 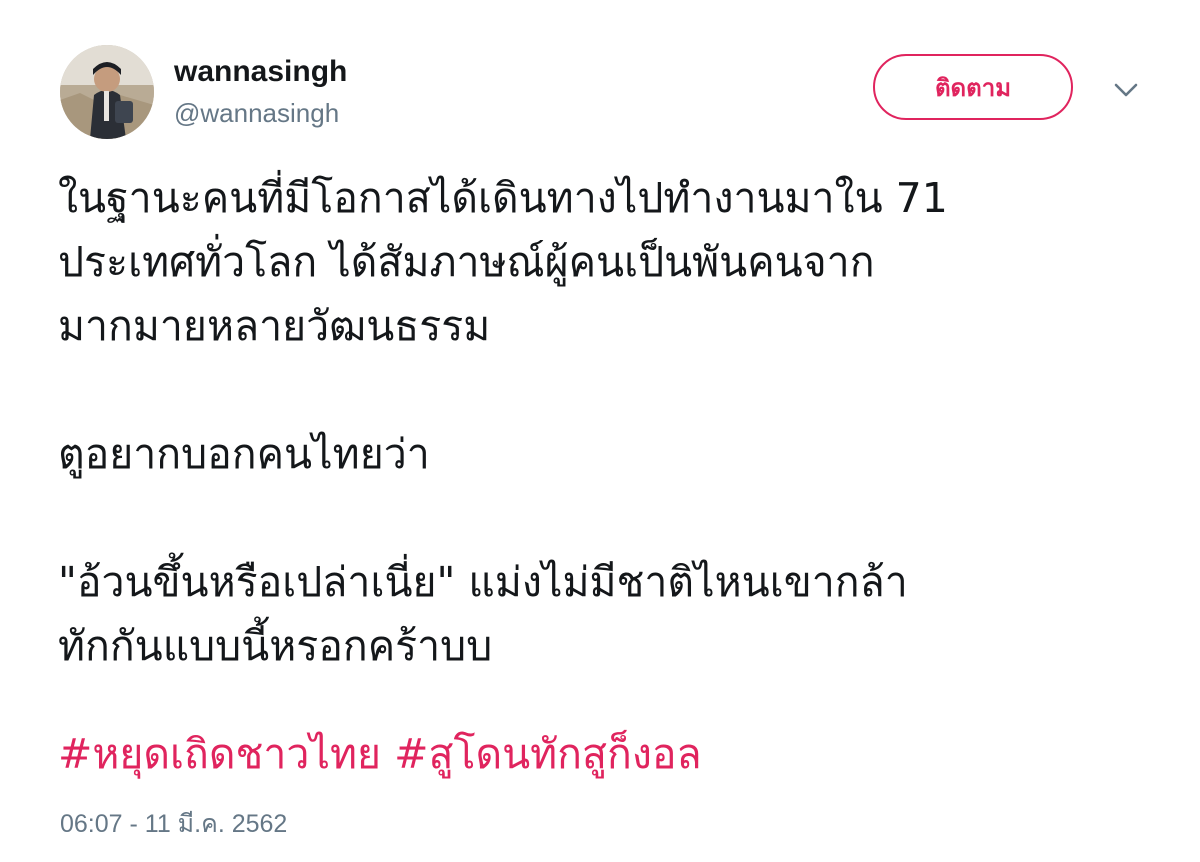 What do you see at coordinates (274, 326) in the screenshot?
I see `tweet-line: มากมายหลายวัฒนธรรม` at bounding box center [274, 326].